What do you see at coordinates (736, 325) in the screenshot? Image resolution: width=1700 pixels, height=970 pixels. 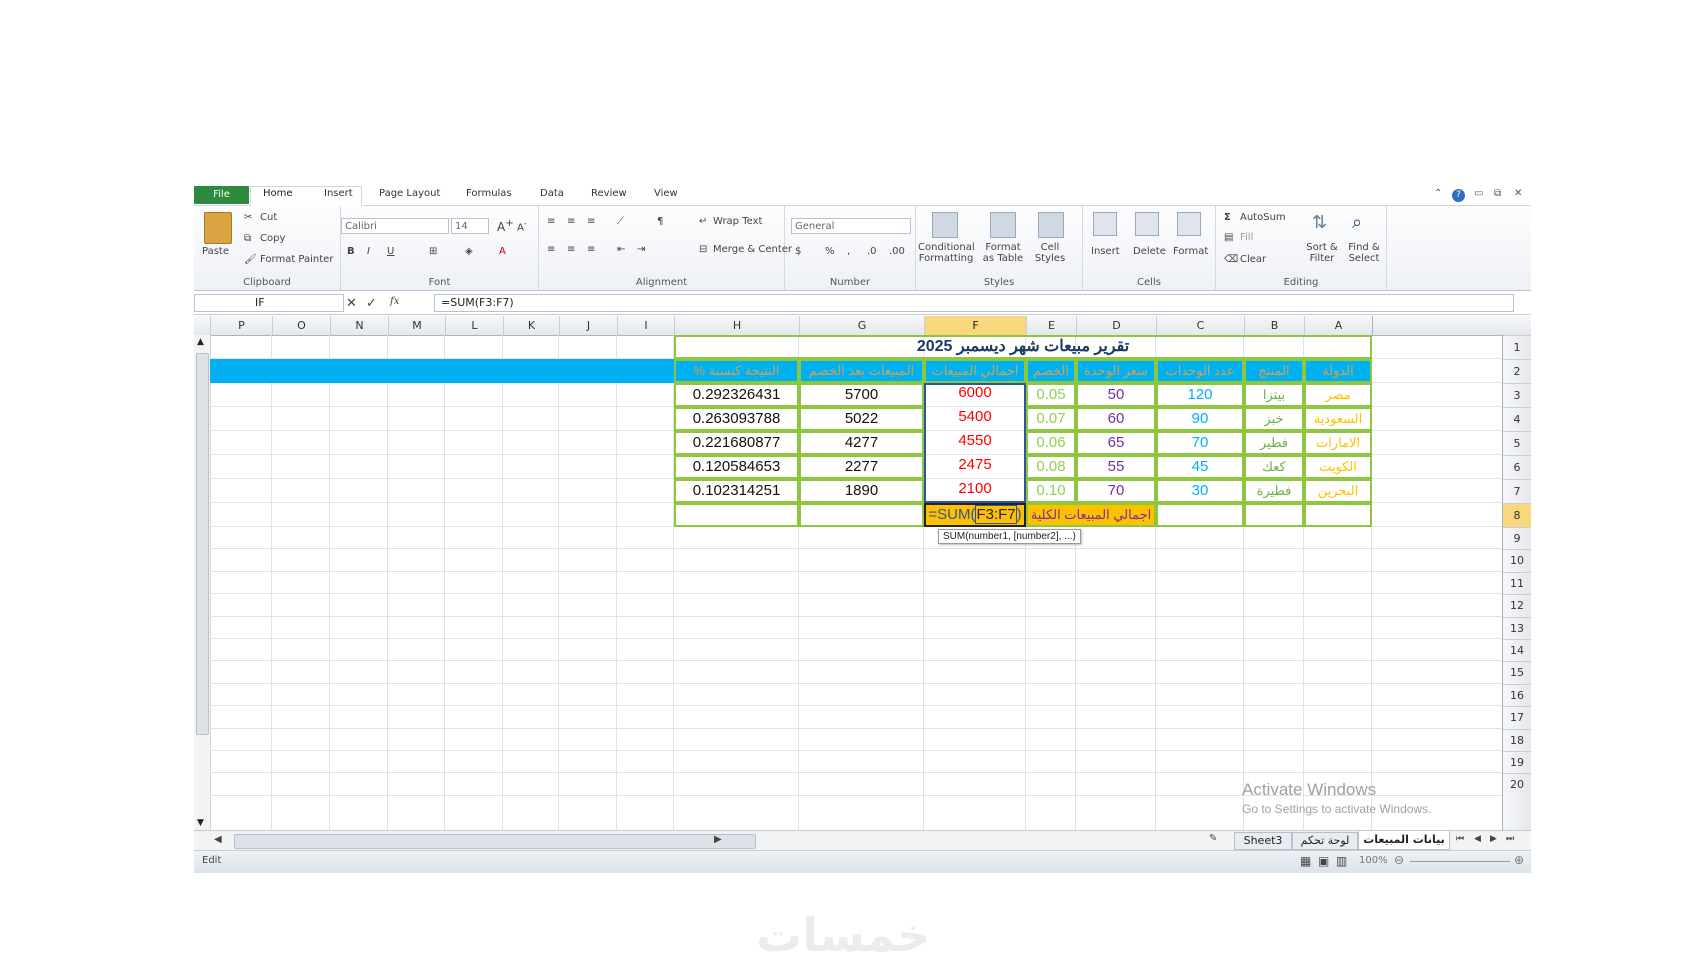 I see `column-header-h: H` at bounding box center [736, 325].